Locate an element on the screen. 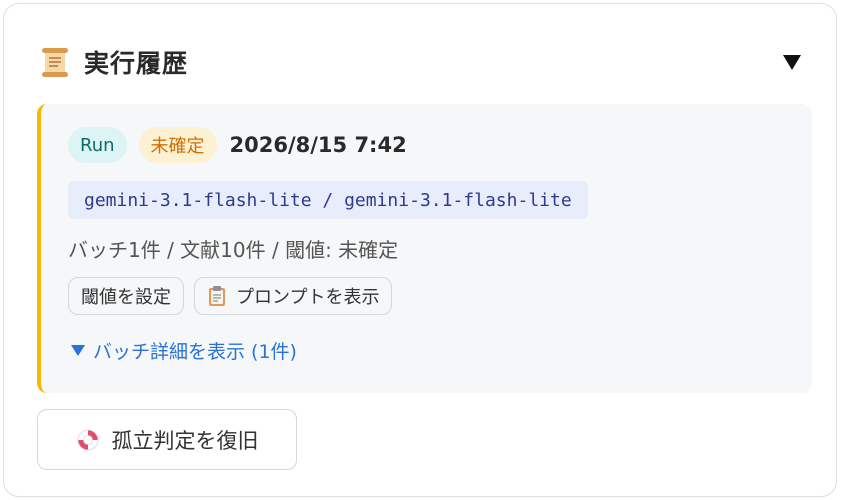  run-summary: バッチ1件 / 文献10件 / 閾値: 未確定 is located at coordinates (233, 250).